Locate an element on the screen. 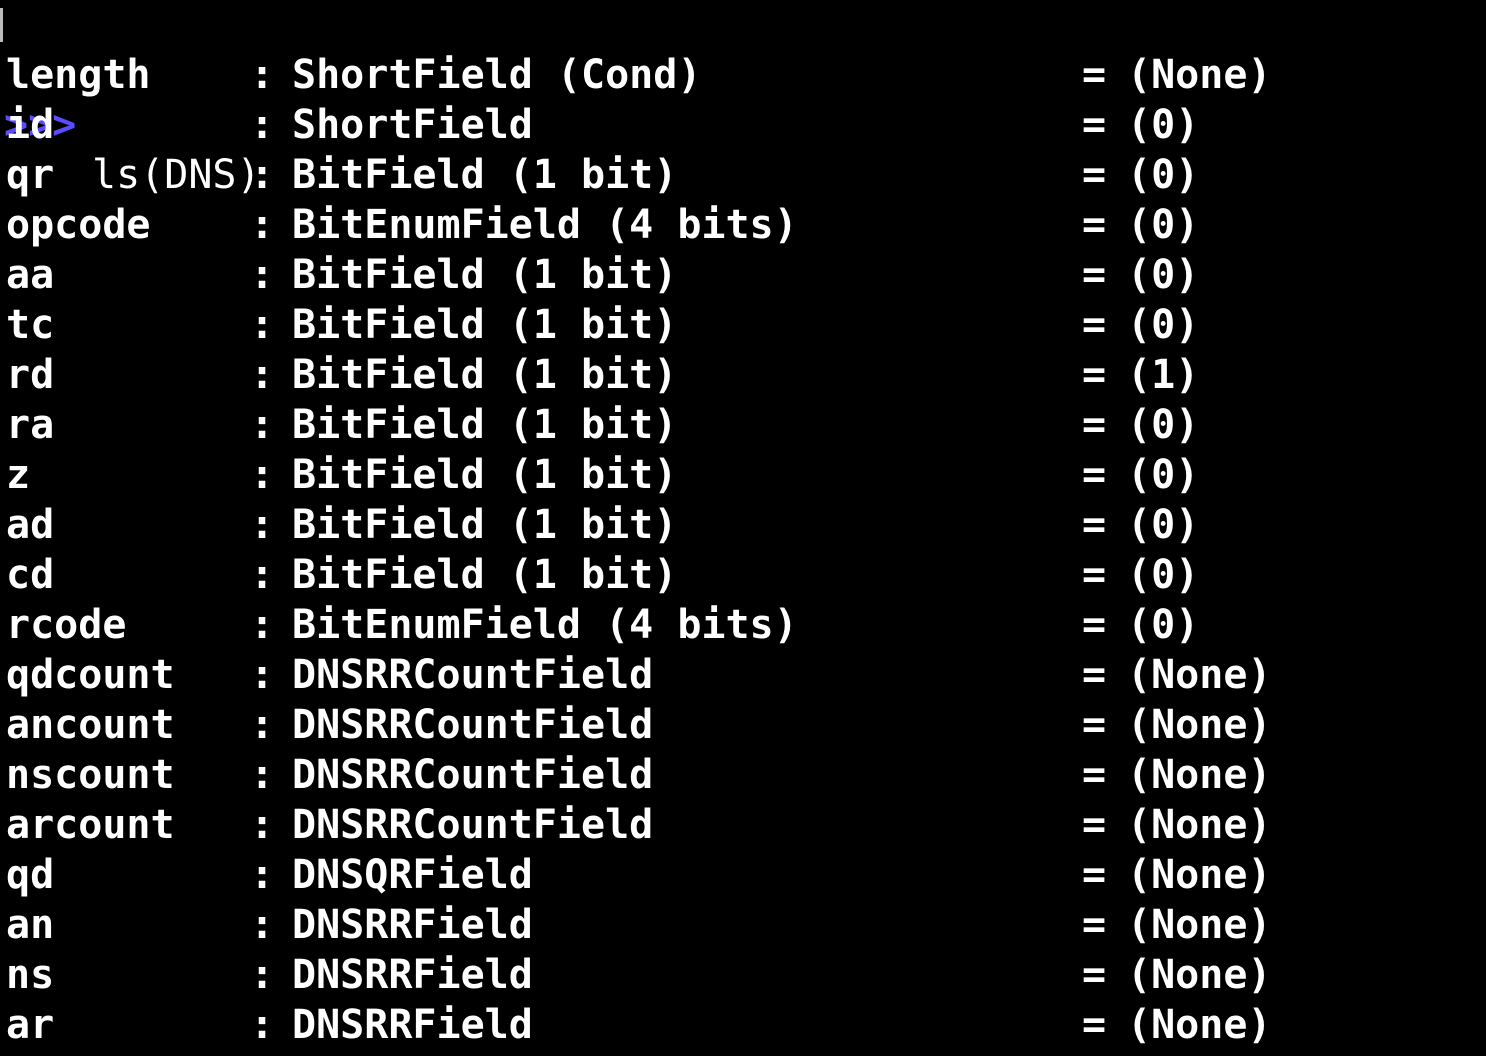 The width and height of the screenshot is (1486, 1056). field-name: qd is located at coordinates (30, 875).